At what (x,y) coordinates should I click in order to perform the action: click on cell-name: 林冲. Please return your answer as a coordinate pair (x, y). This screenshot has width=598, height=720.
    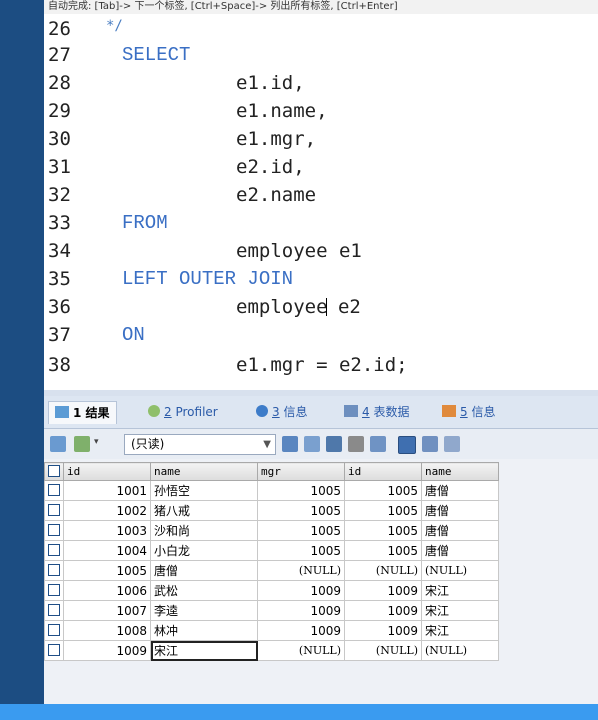
    Looking at the image, I should click on (204, 630).